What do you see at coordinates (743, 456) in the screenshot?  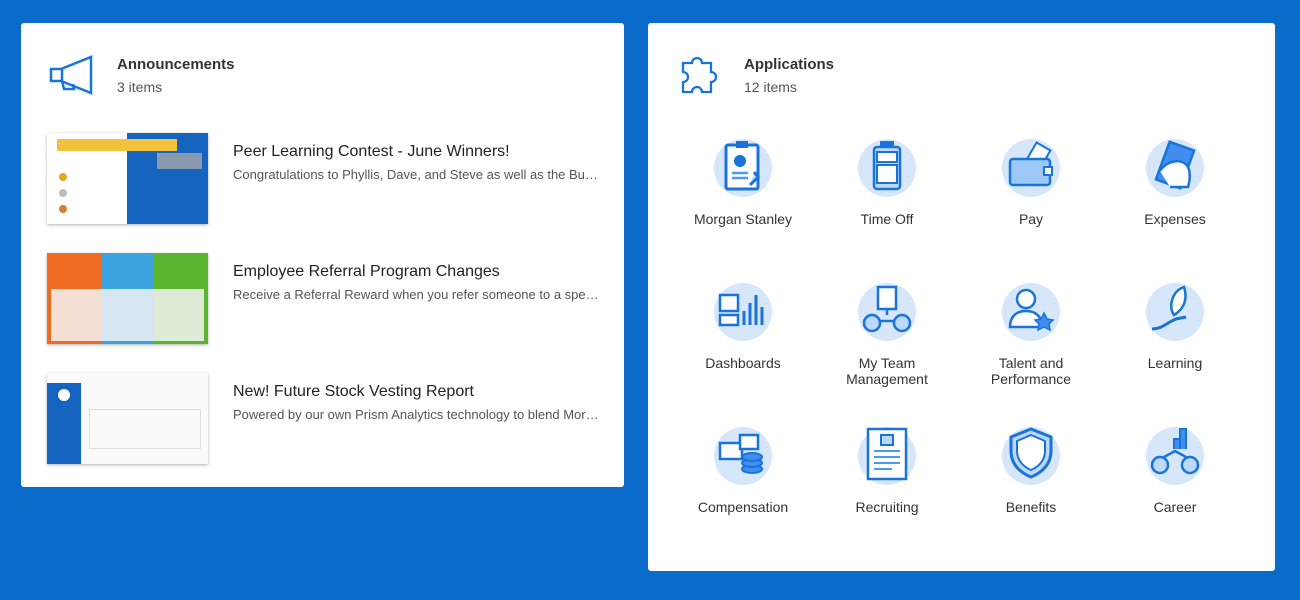 I see `coins-icon` at bounding box center [743, 456].